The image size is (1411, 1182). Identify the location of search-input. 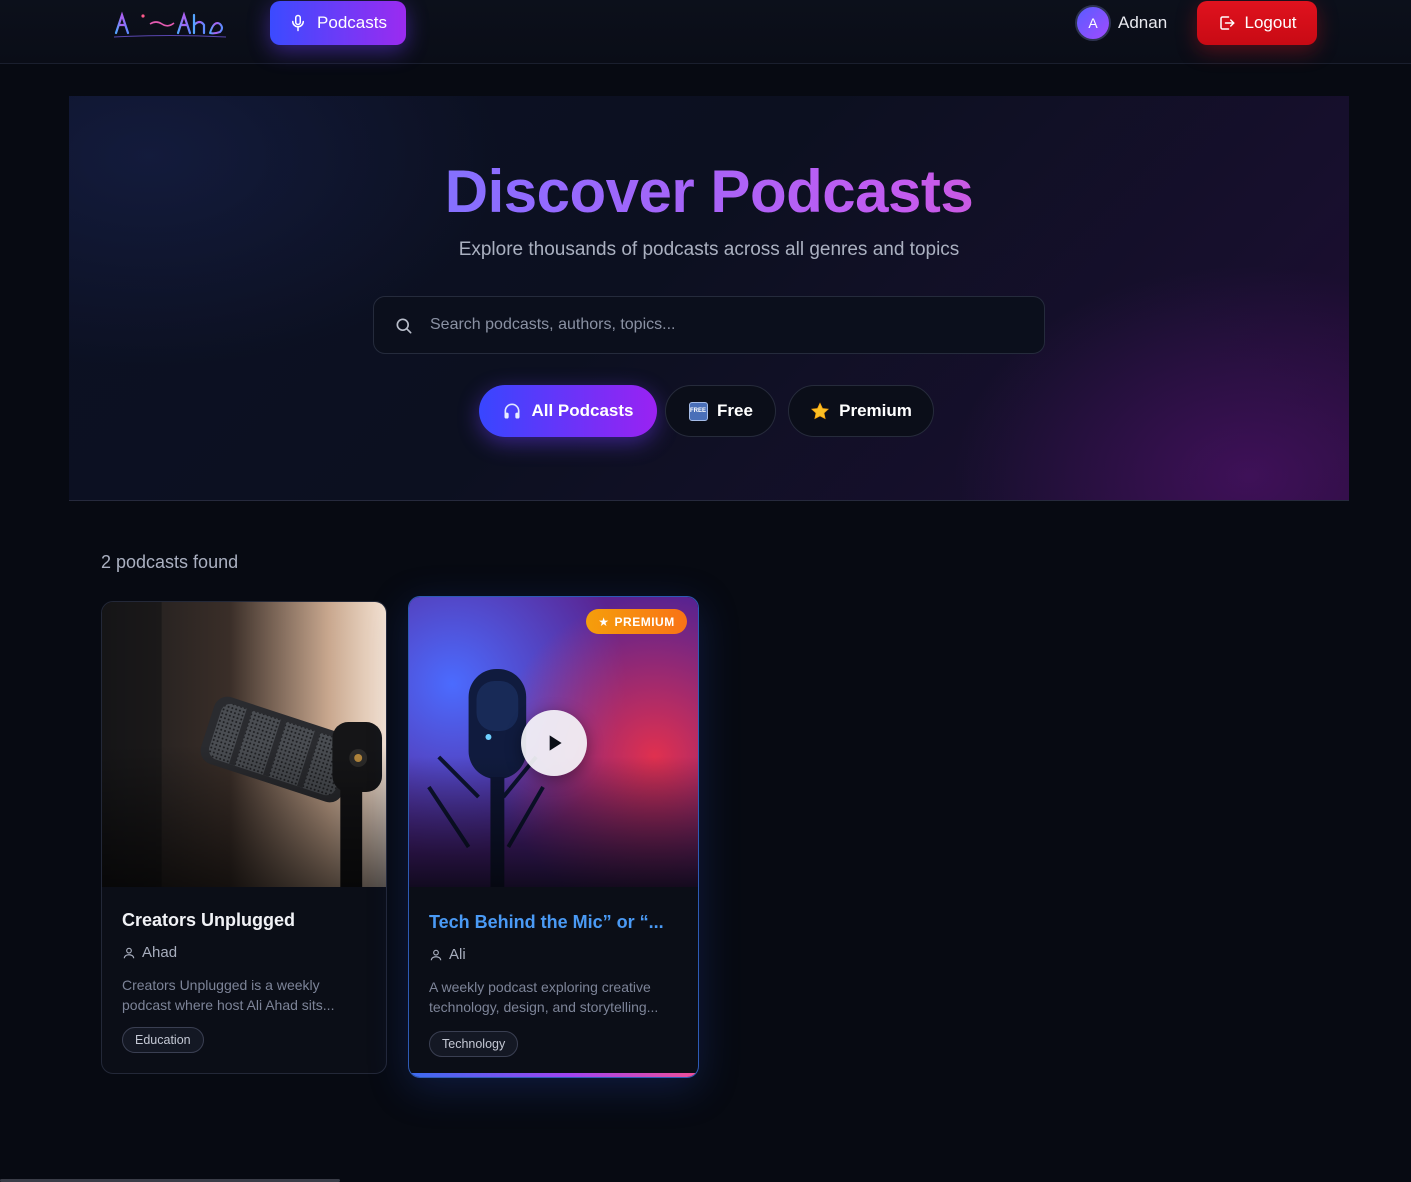
(730, 325).